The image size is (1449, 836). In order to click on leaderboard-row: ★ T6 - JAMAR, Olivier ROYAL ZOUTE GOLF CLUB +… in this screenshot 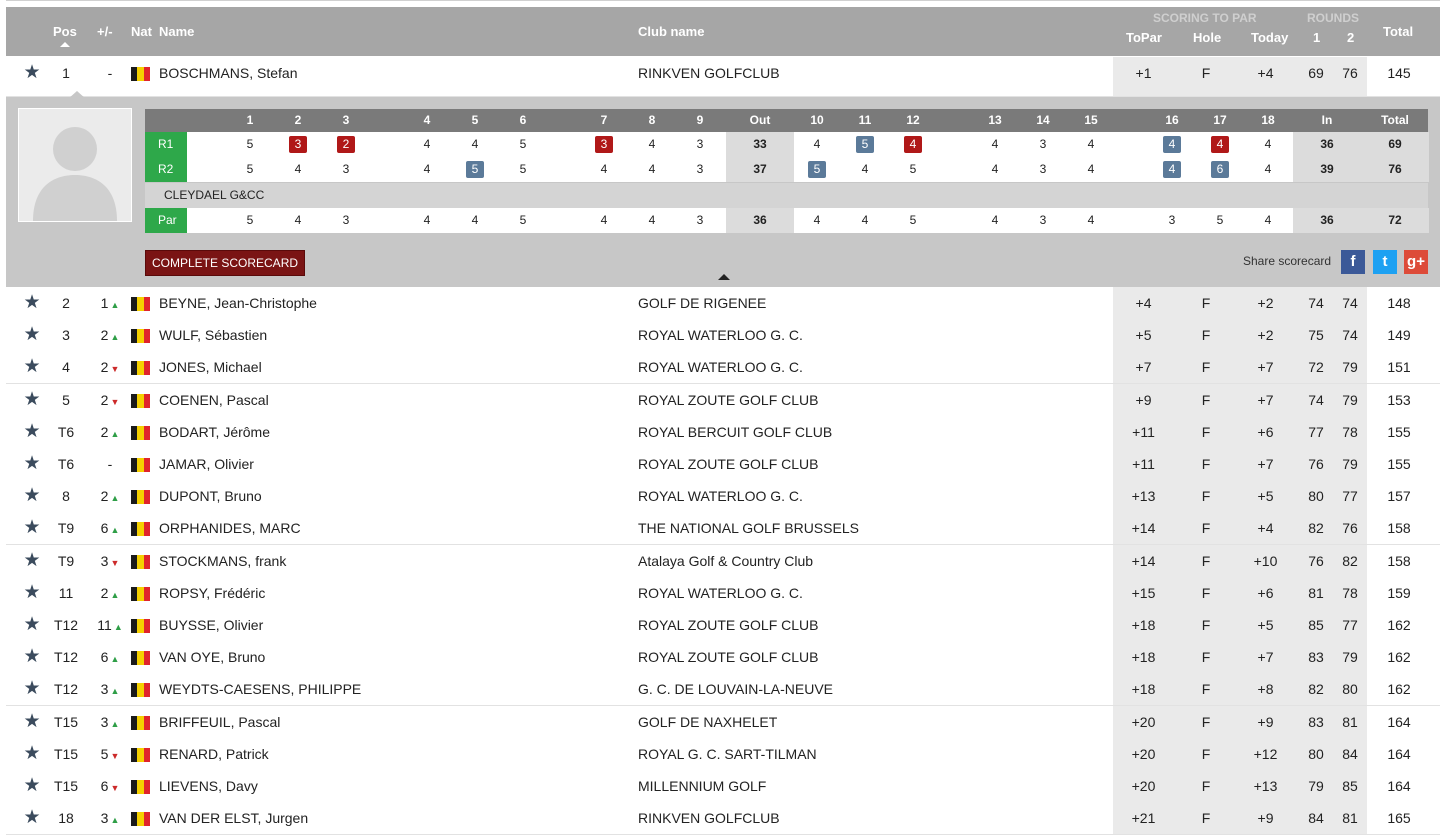, I will do `click(723, 464)`.